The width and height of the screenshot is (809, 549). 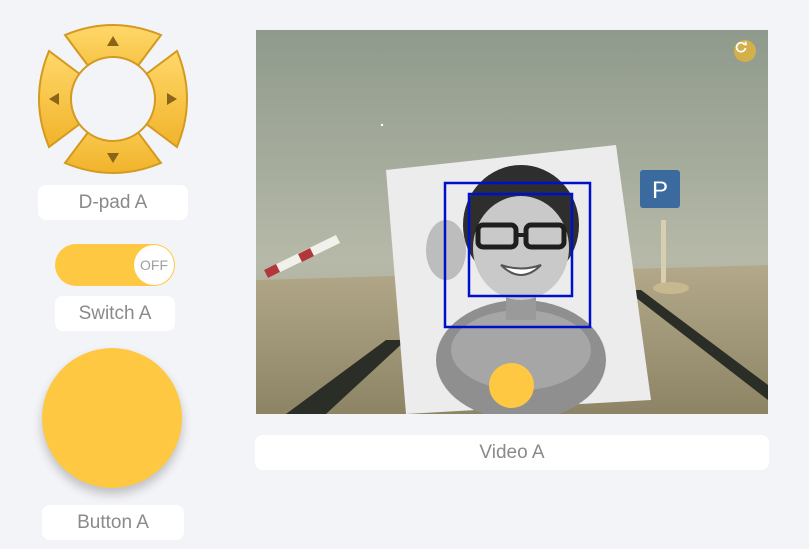 What do you see at coordinates (113, 202) in the screenshot?
I see `dpad-label: D-pad A` at bounding box center [113, 202].